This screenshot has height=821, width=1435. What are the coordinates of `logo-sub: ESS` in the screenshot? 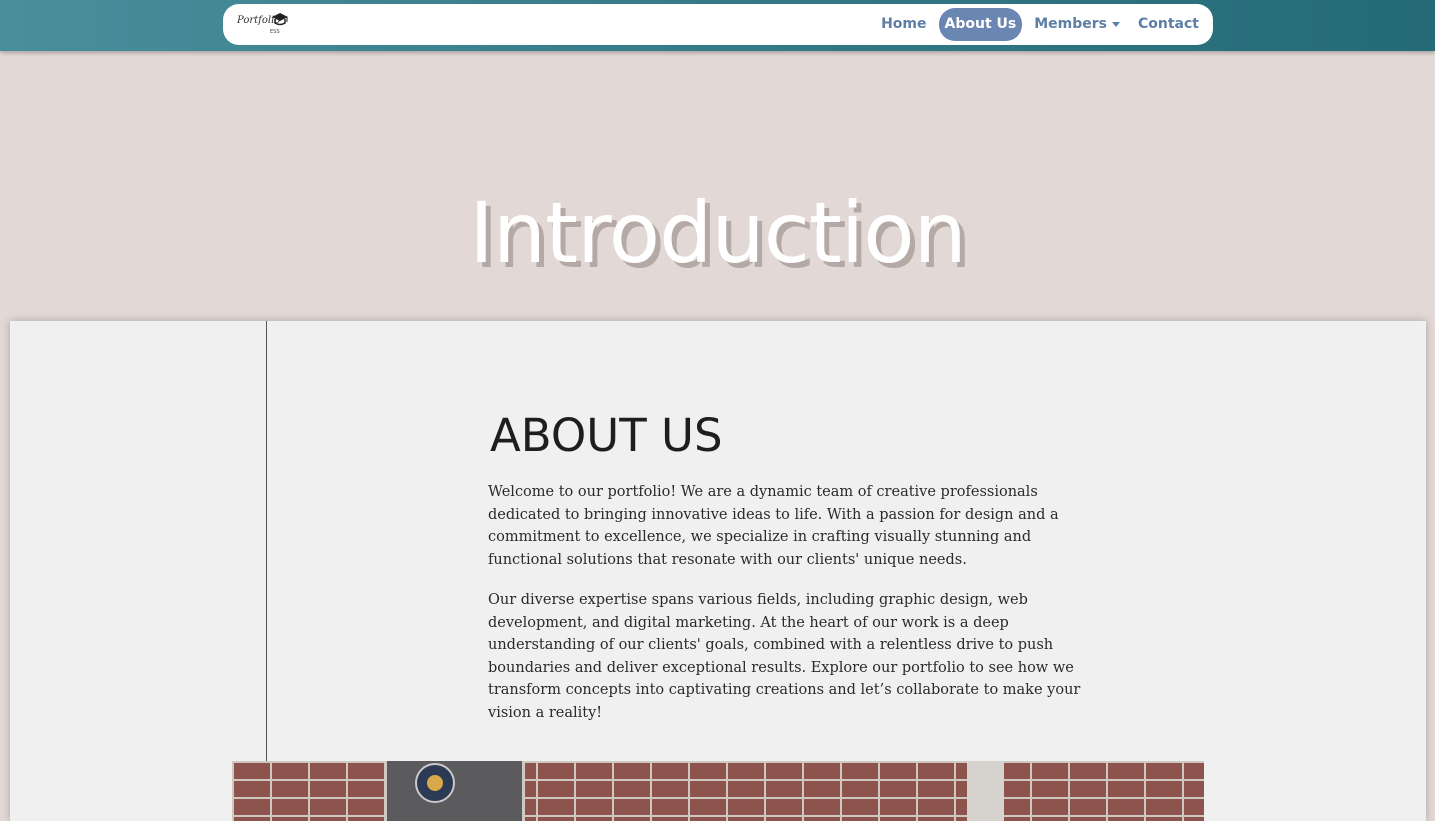 It's located at (275, 32).